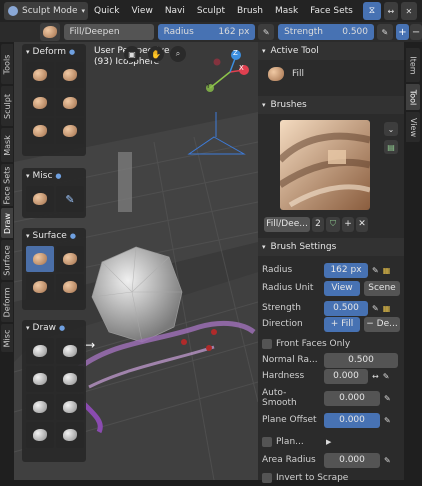  Describe the element at coordinates (235, 53) in the screenshot. I see `gizmo-z-label: Z` at that location.